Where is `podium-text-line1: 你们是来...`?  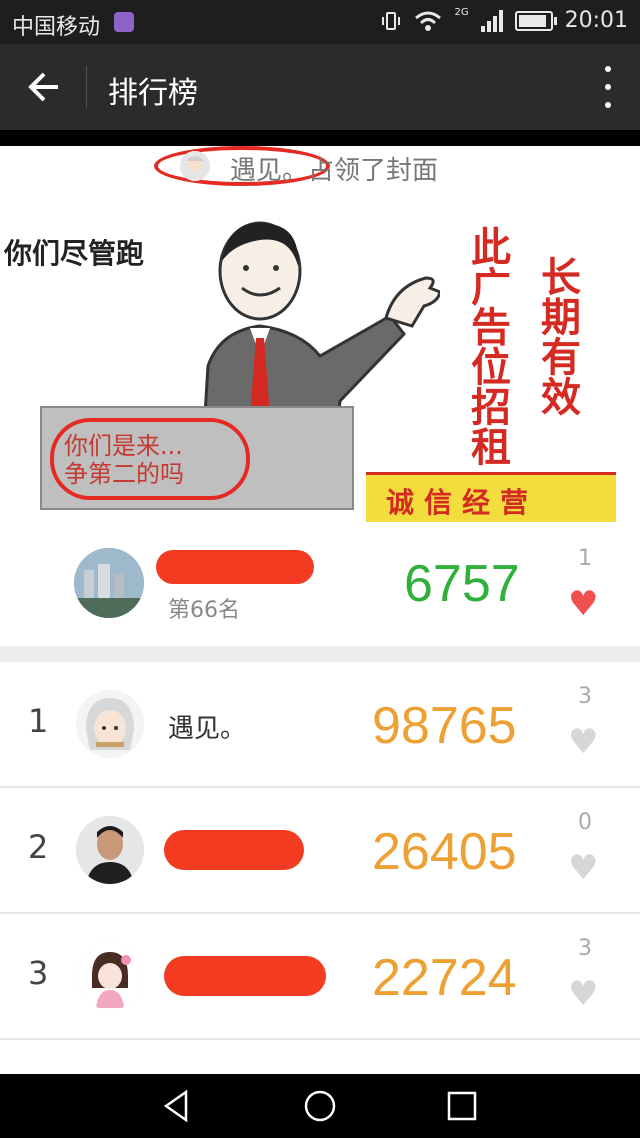
podium-text-line1: 你们是来... is located at coordinates (123, 446).